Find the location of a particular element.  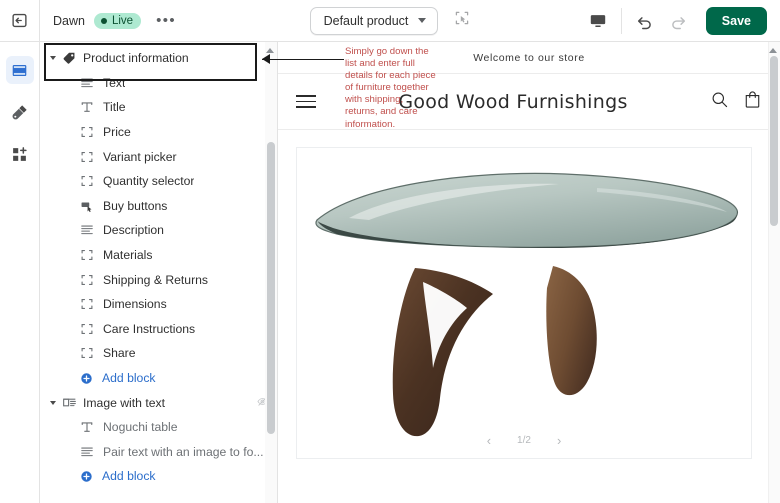

sidebar-item-label: Product information is located at coordinates (136, 58).